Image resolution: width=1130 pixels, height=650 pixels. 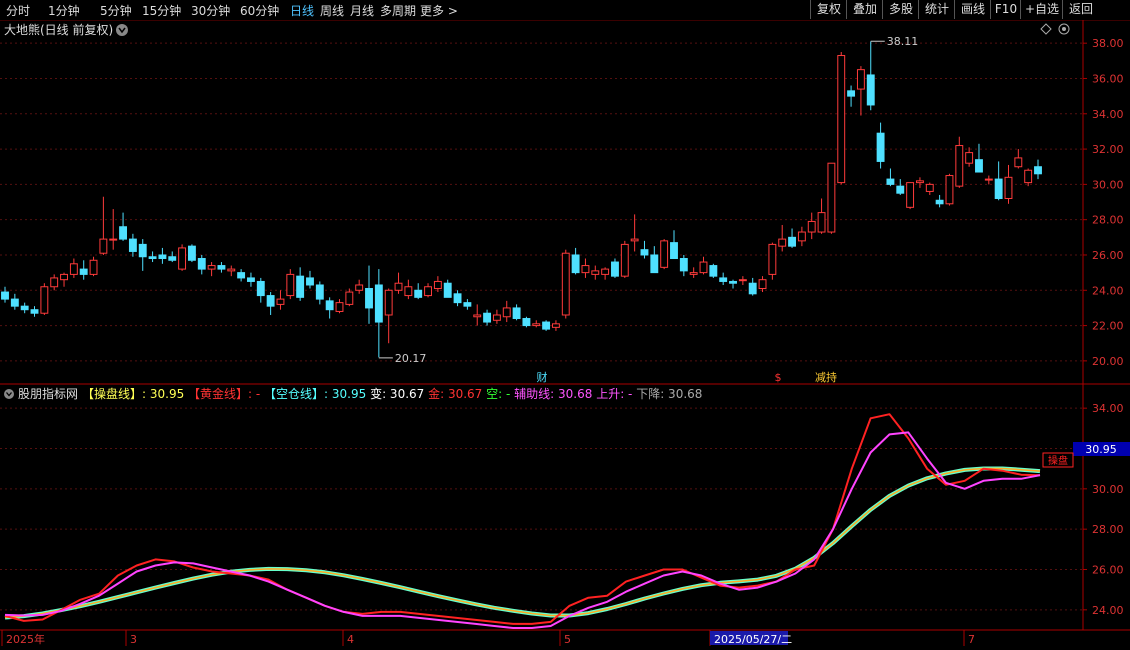 What do you see at coordinates (1064, 29) in the screenshot?
I see `settings-icon` at bounding box center [1064, 29].